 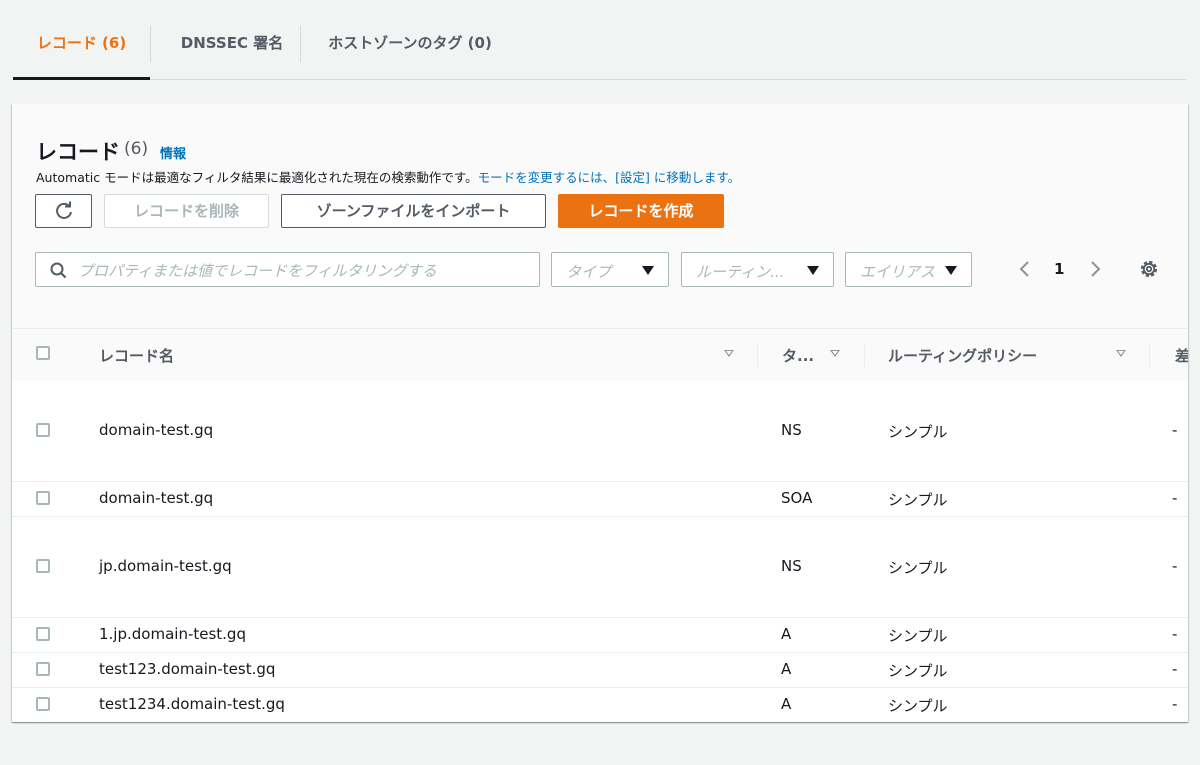 I want to click on records-table-header: レコード名 タ... ルーティングポリシー 差, so click(x=600, y=355).